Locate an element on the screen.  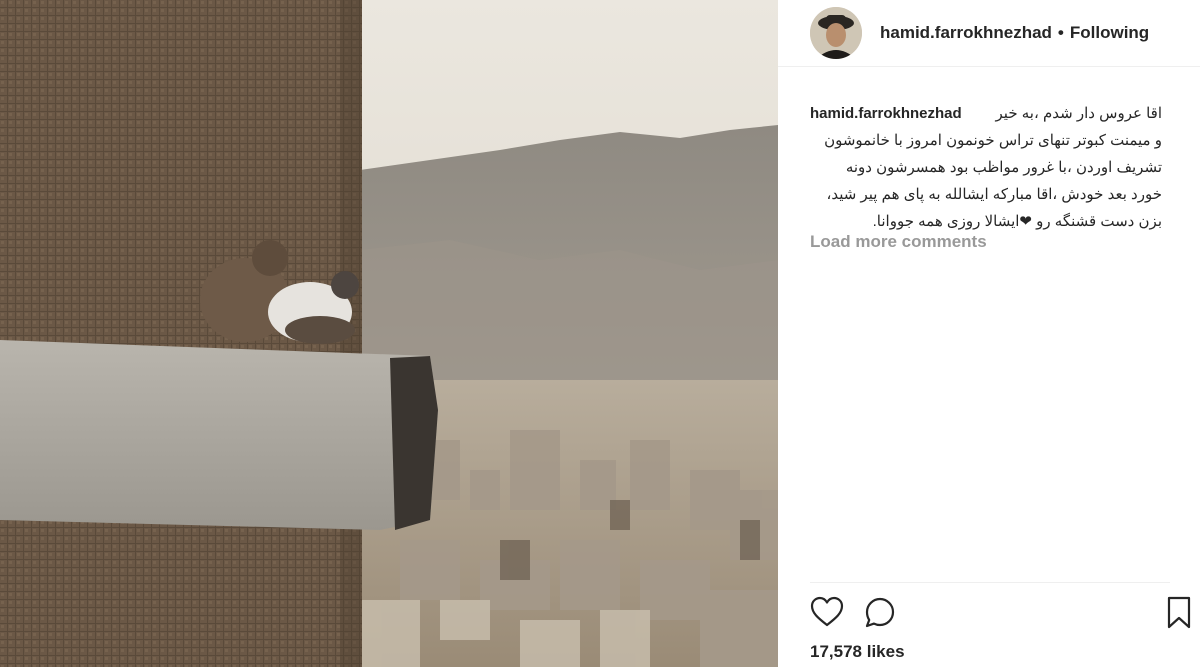
post-header: hamid.farrokhnezhad • Following is located at coordinates (989, 33).